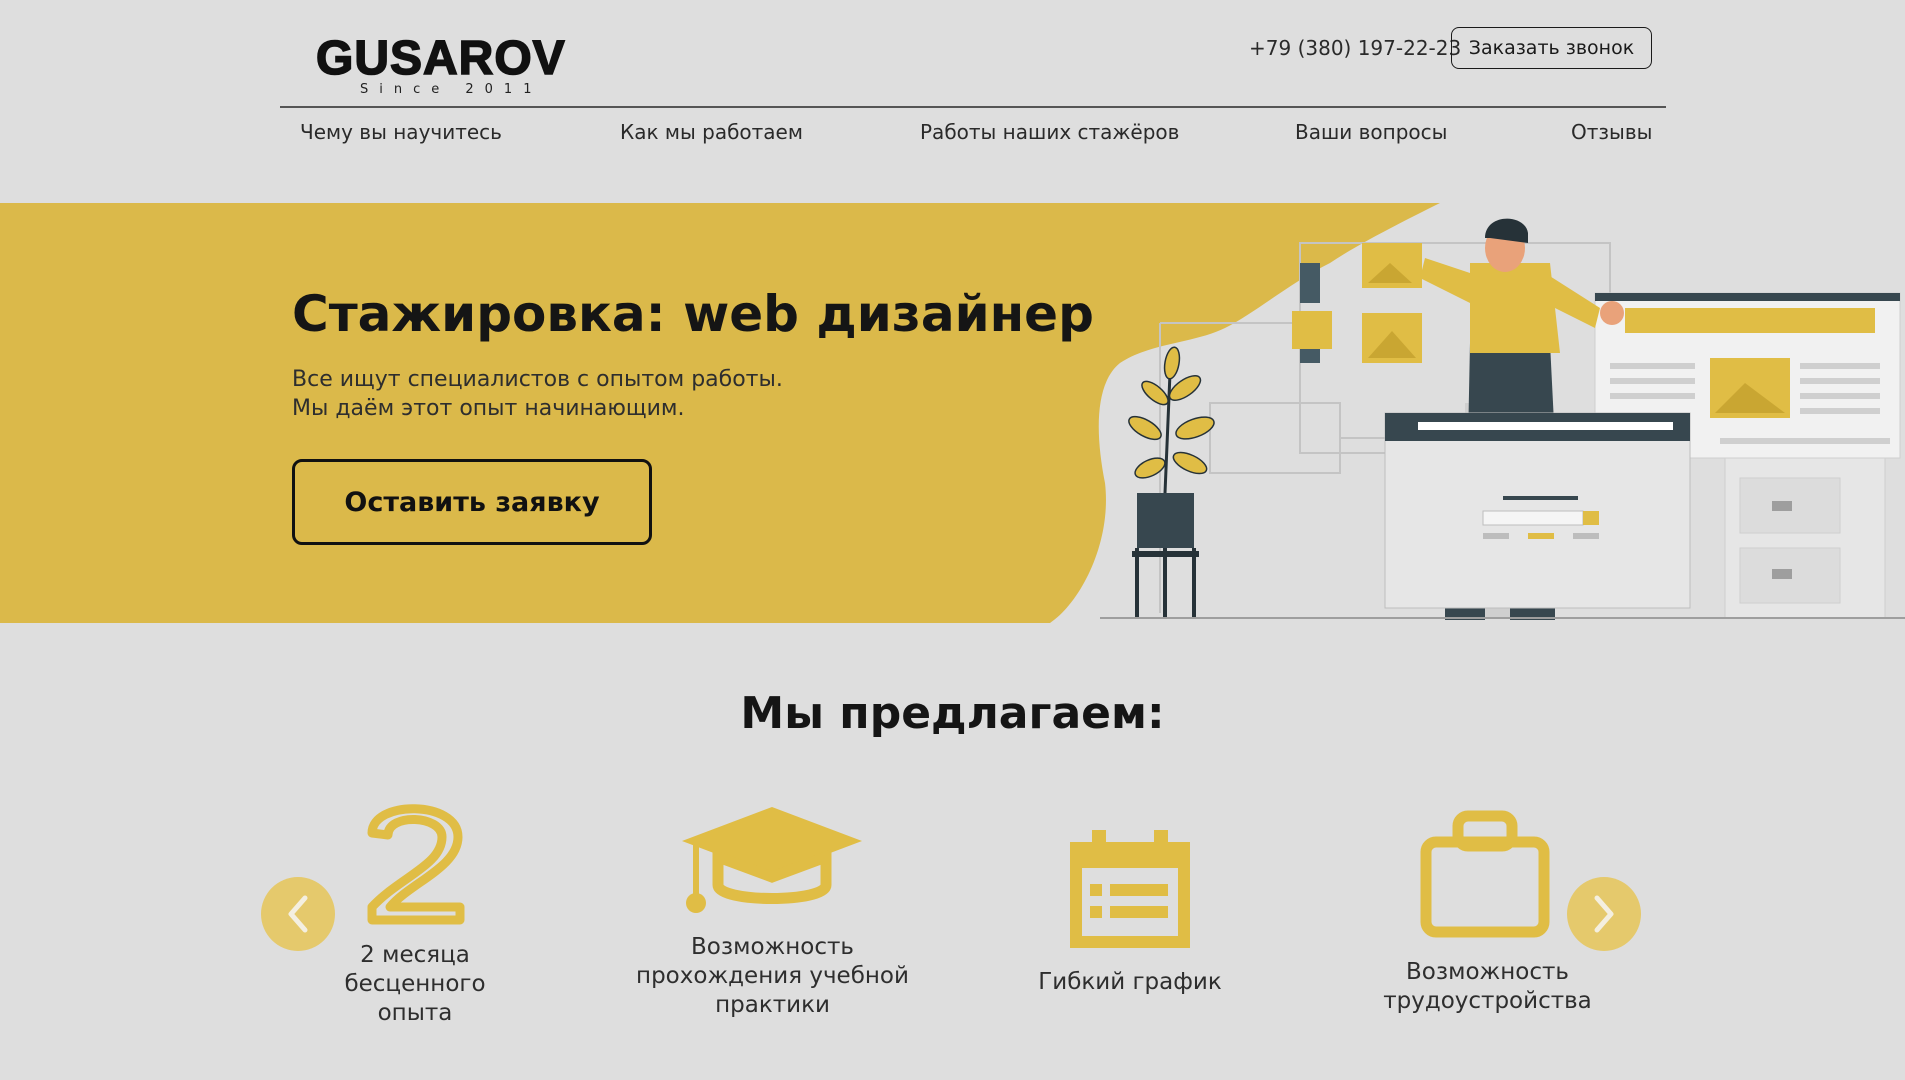  I want to click on chevron-right-icon, so click(1604, 914).